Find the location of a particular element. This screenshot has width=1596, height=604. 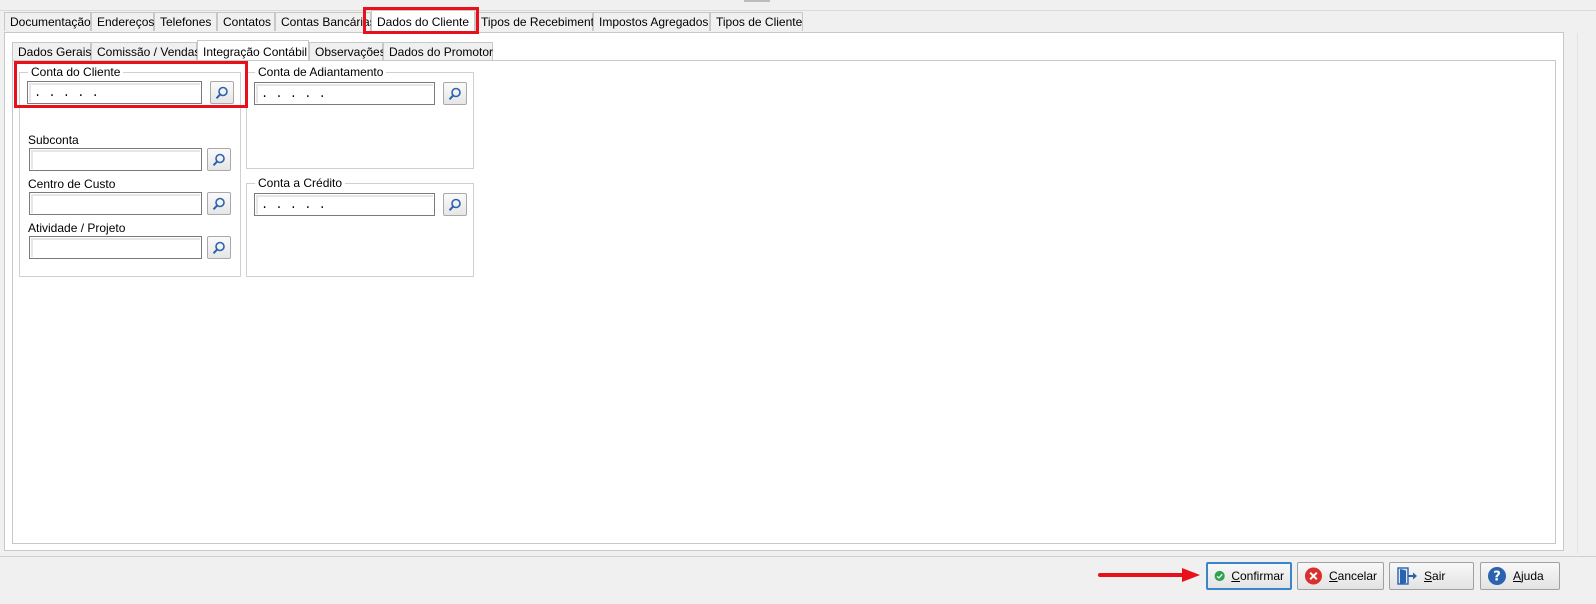

subconta-input is located at coordinates (115, 159).